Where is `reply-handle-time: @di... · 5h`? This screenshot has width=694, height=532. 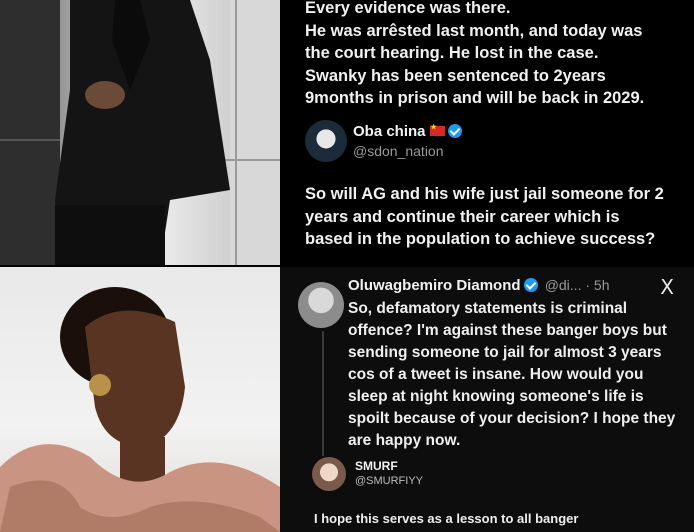 reply-handle-time: @di... · 5h is located at coordinates (577, 285).